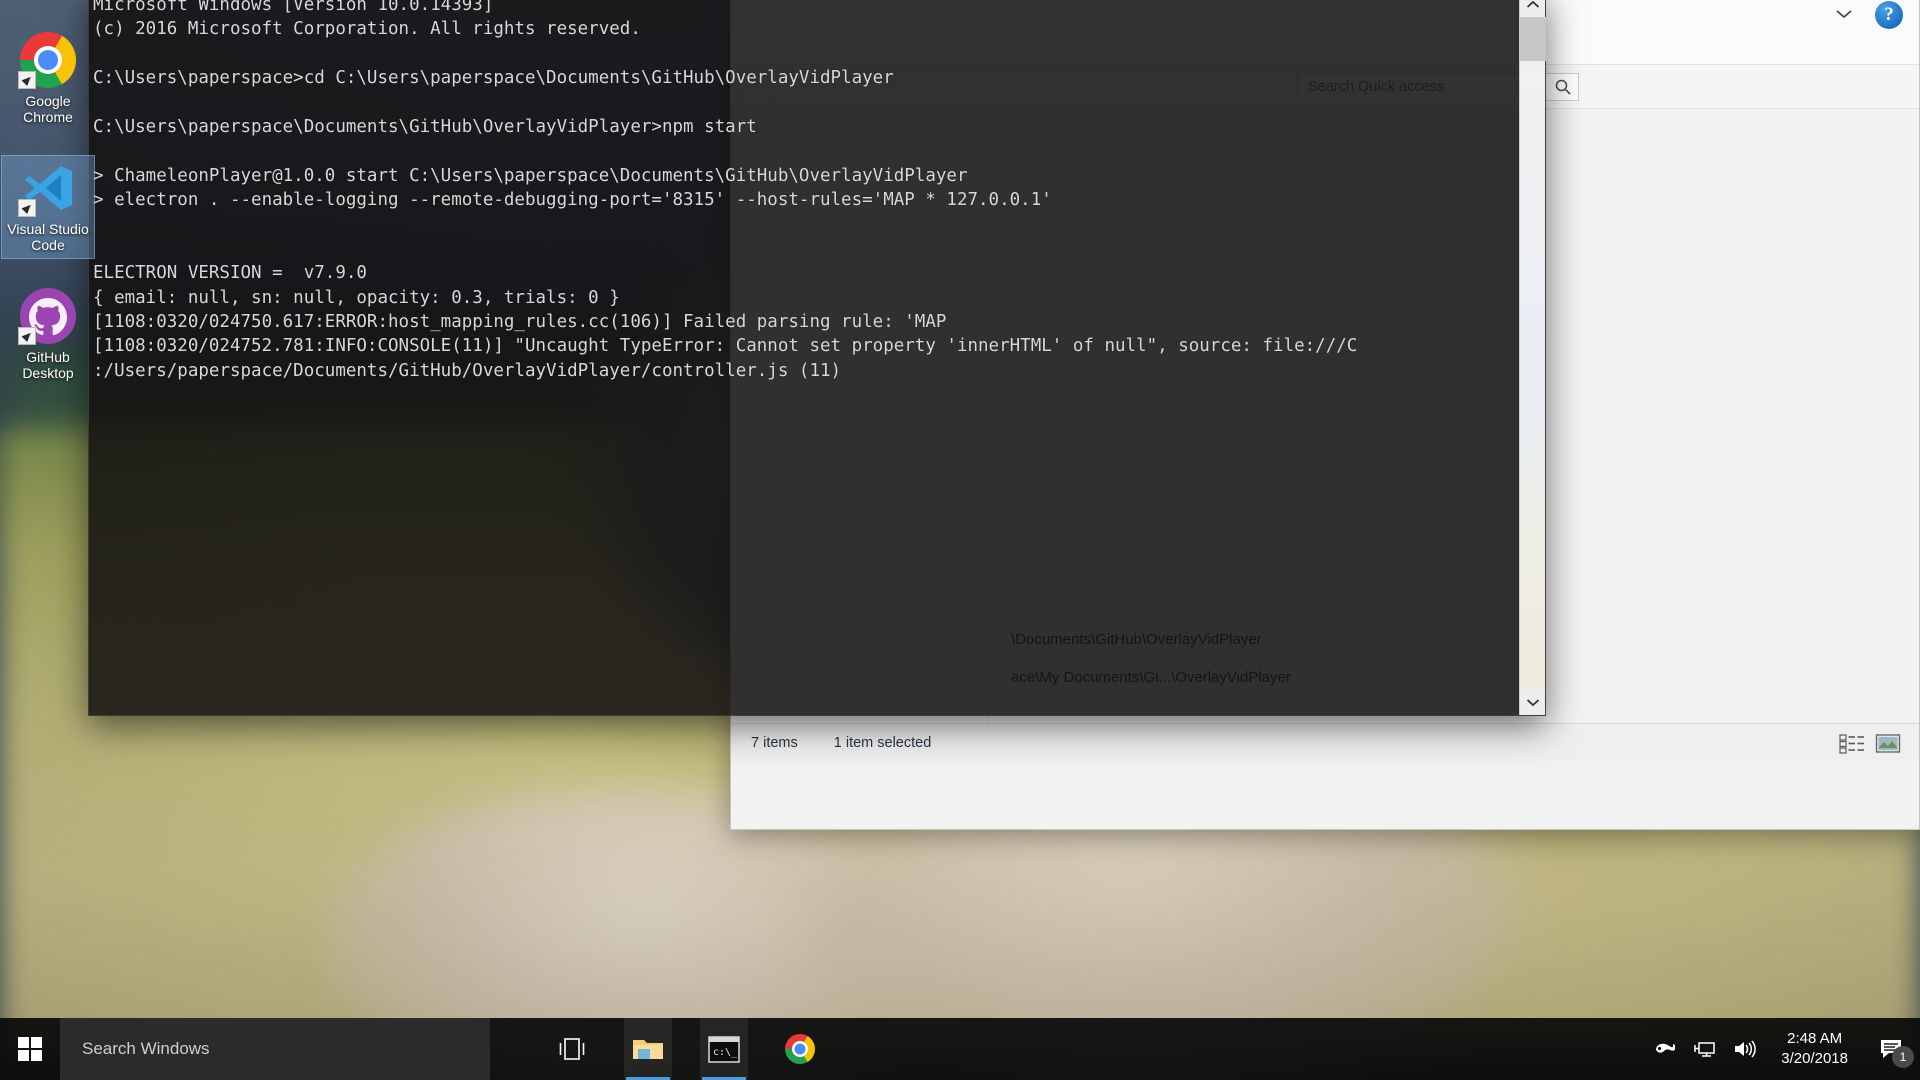 The image size is (1920, 1080). What do you see at coordinates (1888, 743) in the screenshot?
I see `large-icons-view-icon` at bounding box center [1888, 743].